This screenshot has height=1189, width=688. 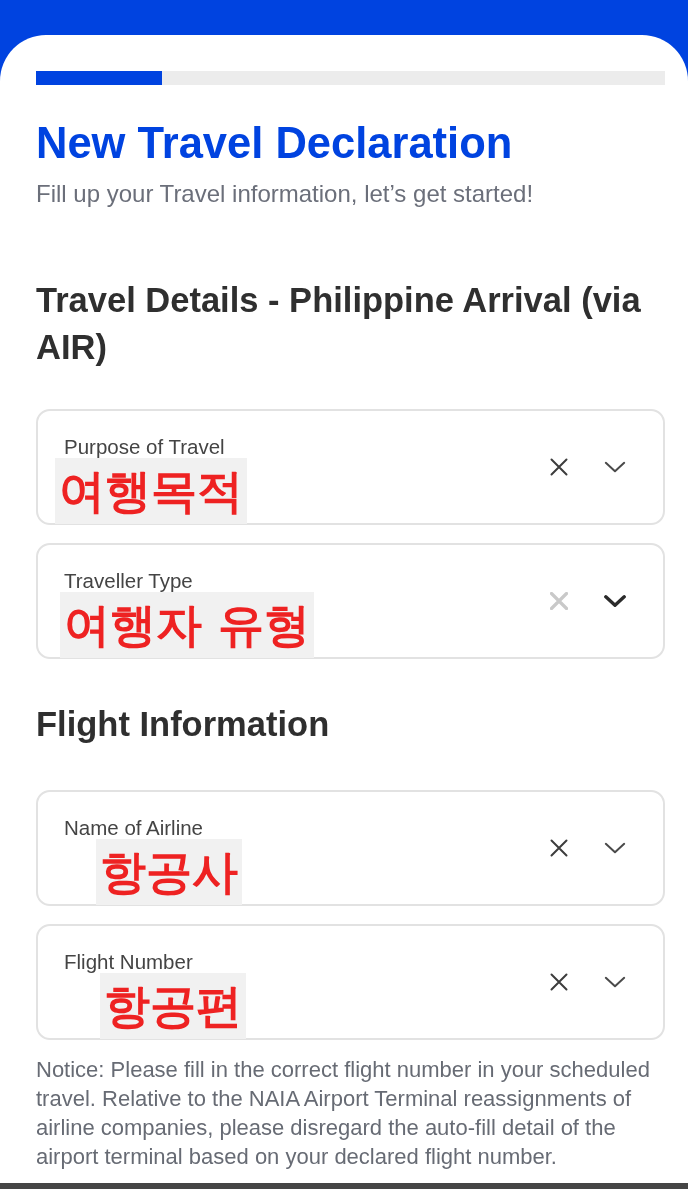 I want to click on annotation-text: 여행목적, so click(x=151, y=491).